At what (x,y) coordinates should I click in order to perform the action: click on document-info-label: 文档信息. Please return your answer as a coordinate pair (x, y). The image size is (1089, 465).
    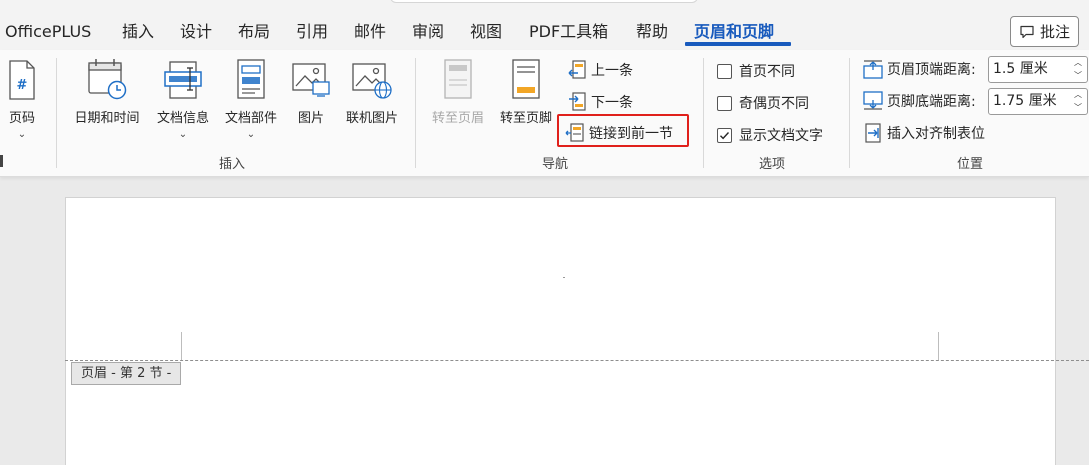
    Looking at the image, I should click on (182, 118).